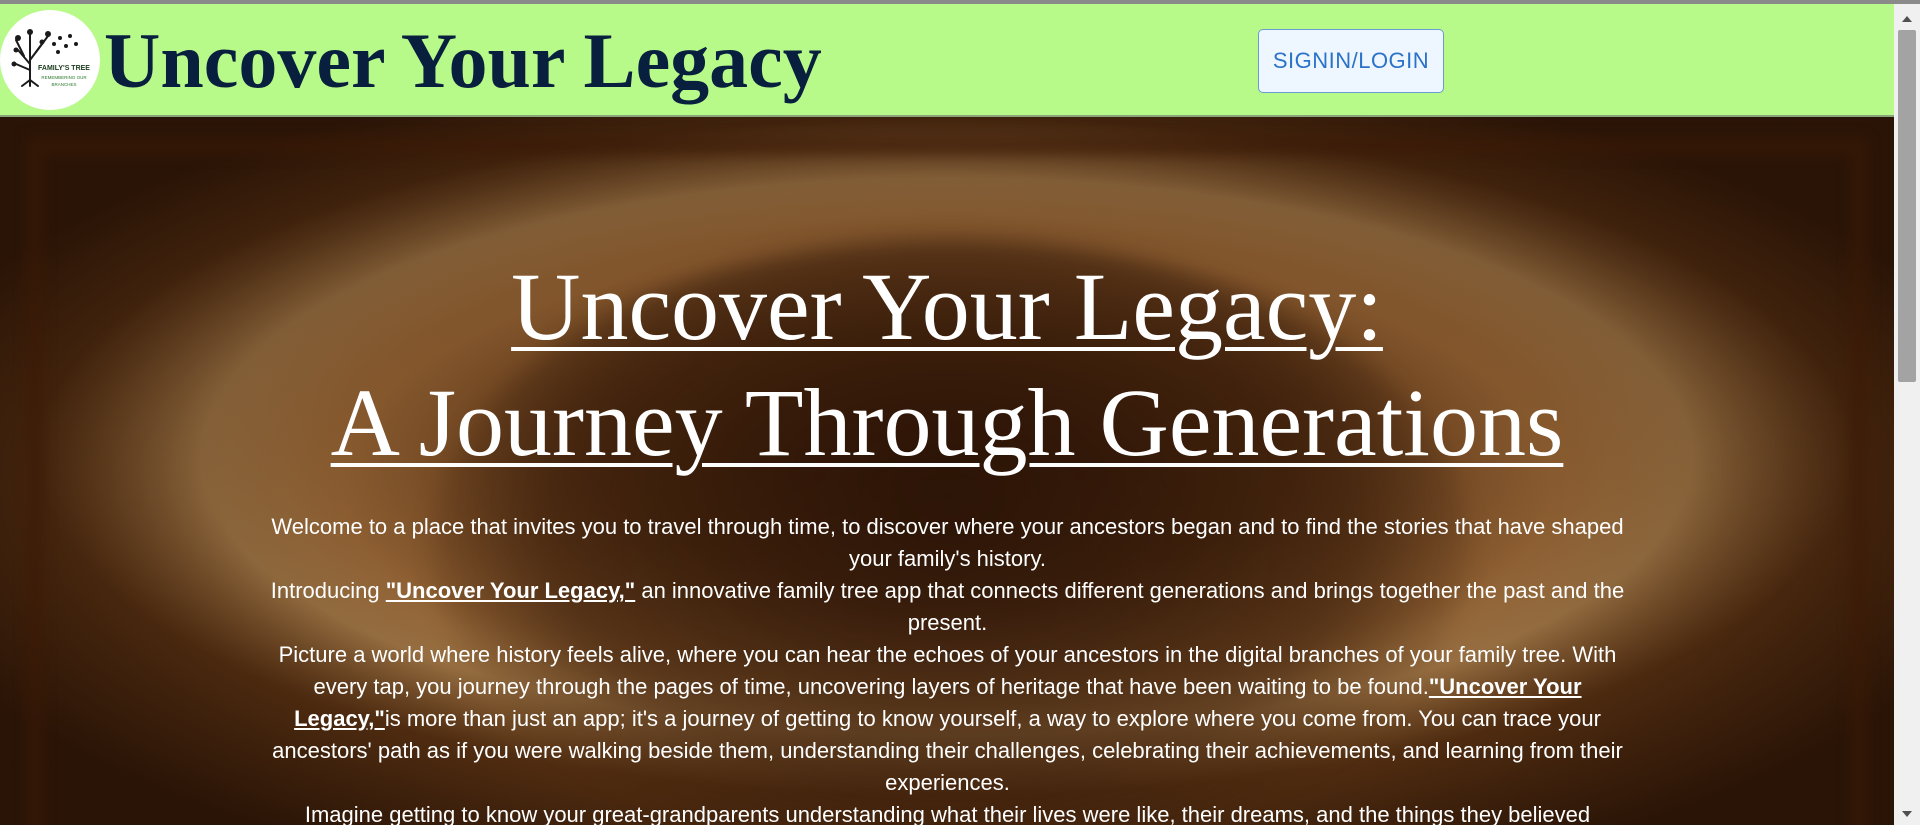  I want to click on site-logo: FAMILY'S TREE REMEMBERING OUR BRANCHES, so click(50, 60).